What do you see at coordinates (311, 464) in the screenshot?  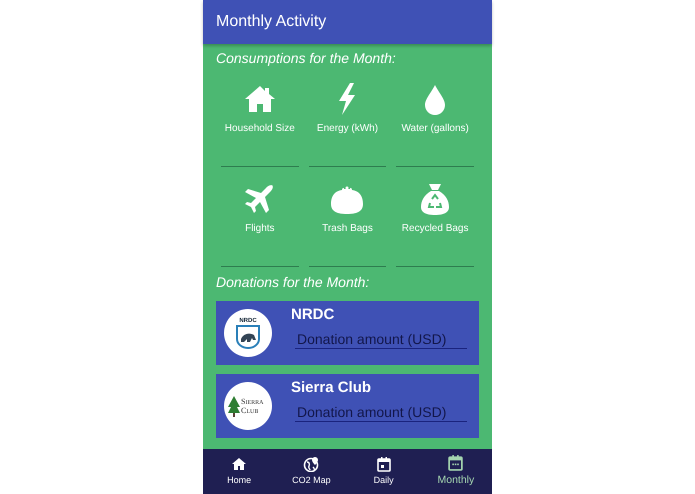 I see `globe-pin-icon` at bounding box center [311, 464].